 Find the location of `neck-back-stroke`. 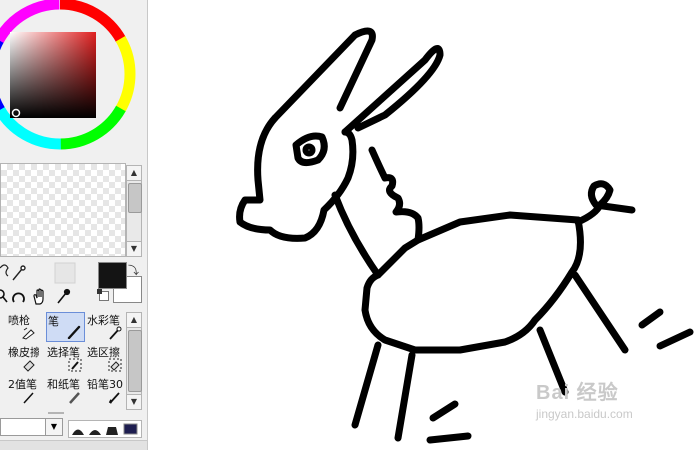

neck-back-stroke is located at coordinates (456, 235).